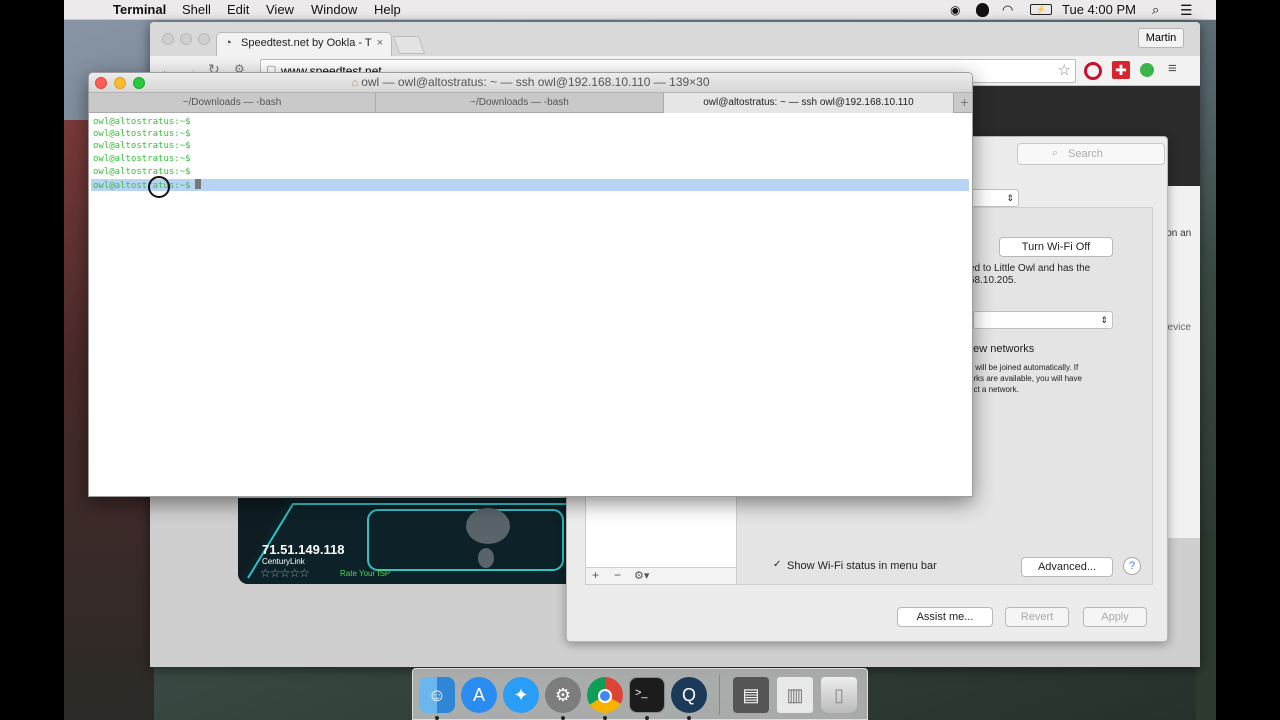  What do you see at coordinates (1025, 378) in the screenshot?
I see `ask-desc-2: orks are available, you will have` at bounding box center [1025, 378].